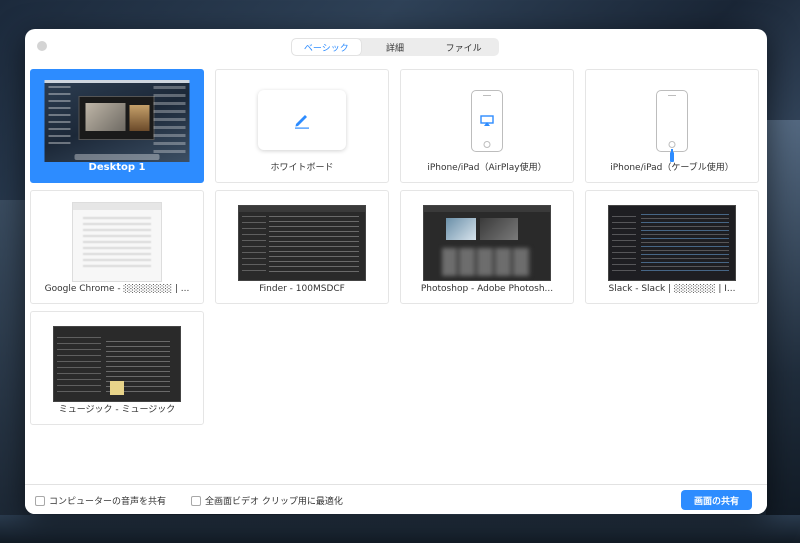 This screenshot has height=543, width=800. What do you see at coordinates (302, 243) in the screenshot?
I see `finder-window-thumbnail` at bounding box center [302, 243].